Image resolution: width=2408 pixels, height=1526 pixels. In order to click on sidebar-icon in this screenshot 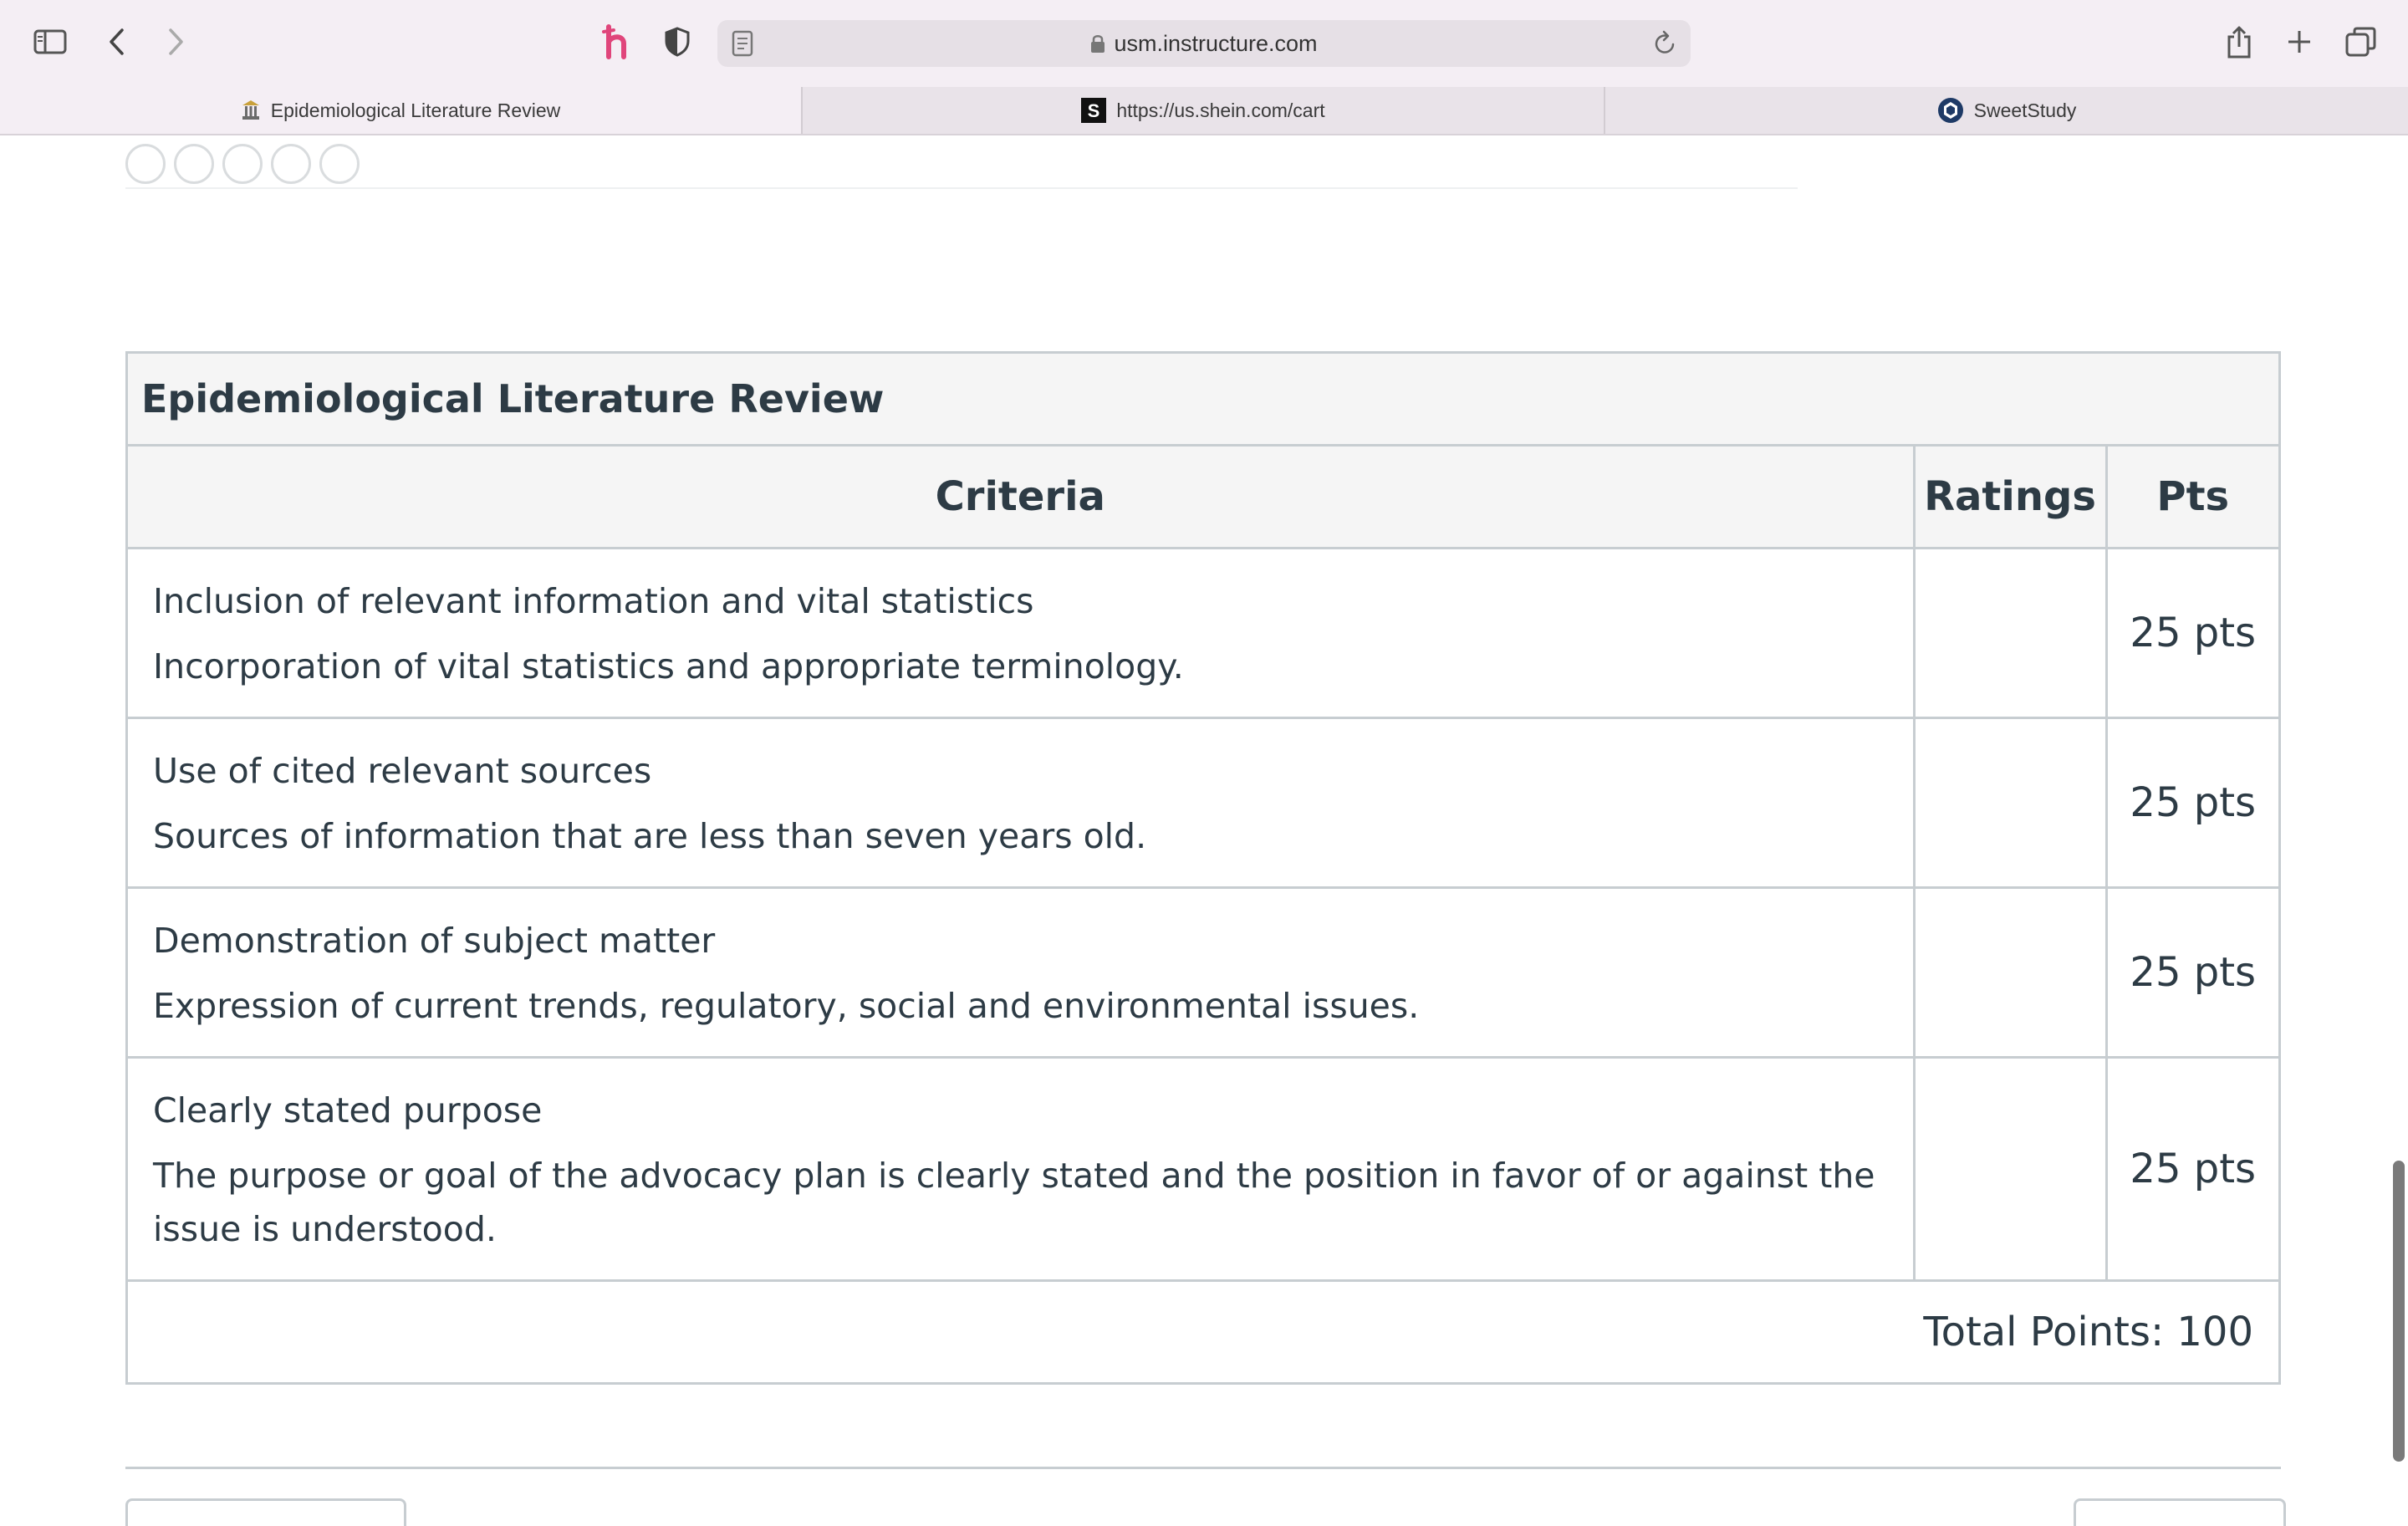, I will do `click(50, 41)`.